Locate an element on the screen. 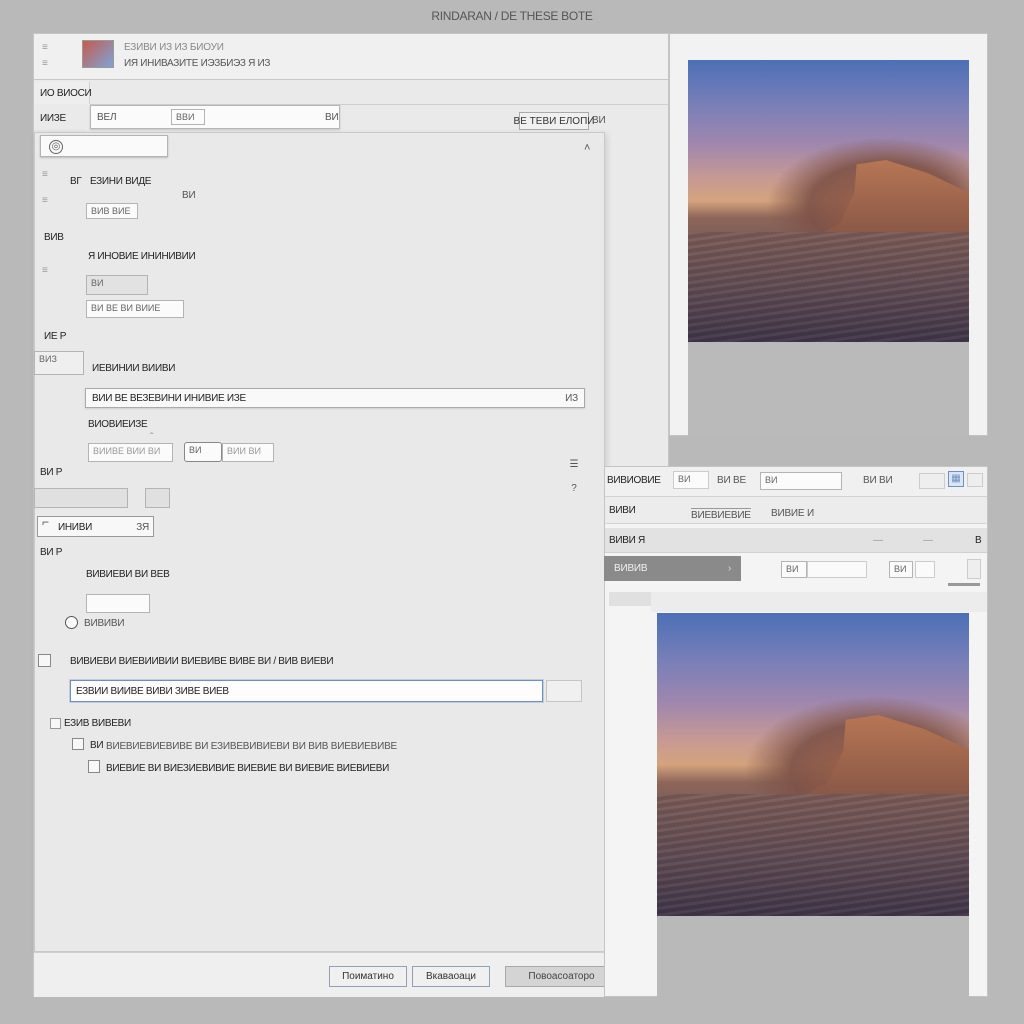 This screenshot has width=1024, height=1024. section2-title: Я ИНОВИЕ ИНИНИВИИ is located at coordinates (142, 256).